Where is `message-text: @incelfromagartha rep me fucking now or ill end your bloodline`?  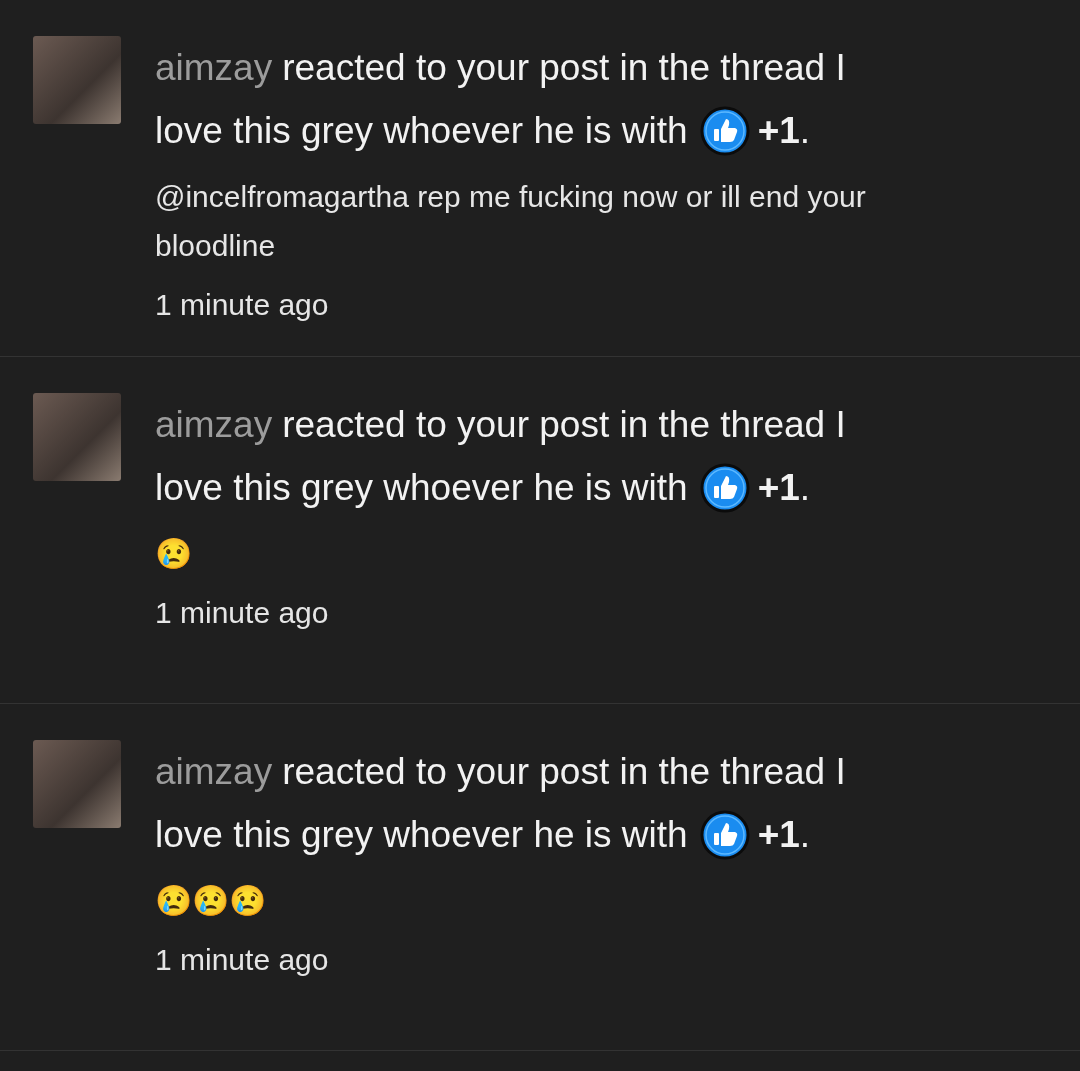
message-text: @incelfromagartha rep me fucking now or ill end your bloodline is located at coordinates (511, 221).